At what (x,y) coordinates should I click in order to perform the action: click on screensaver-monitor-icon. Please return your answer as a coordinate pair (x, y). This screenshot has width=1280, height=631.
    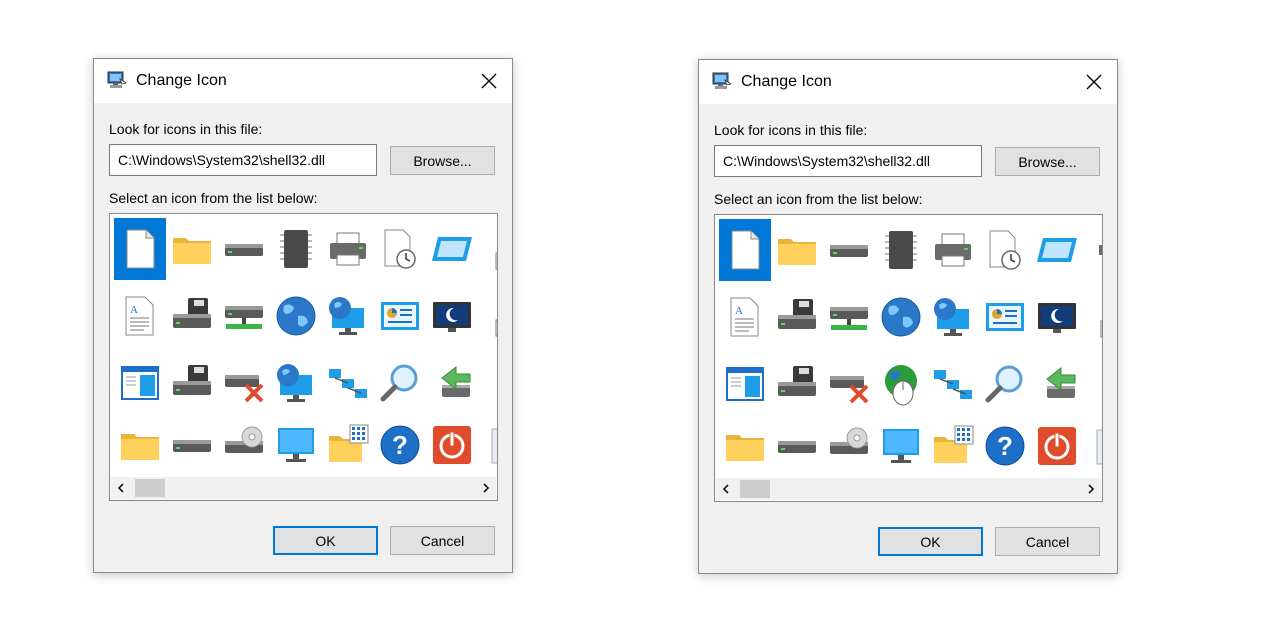
    Looking at the image, I should click on (1057, 318).